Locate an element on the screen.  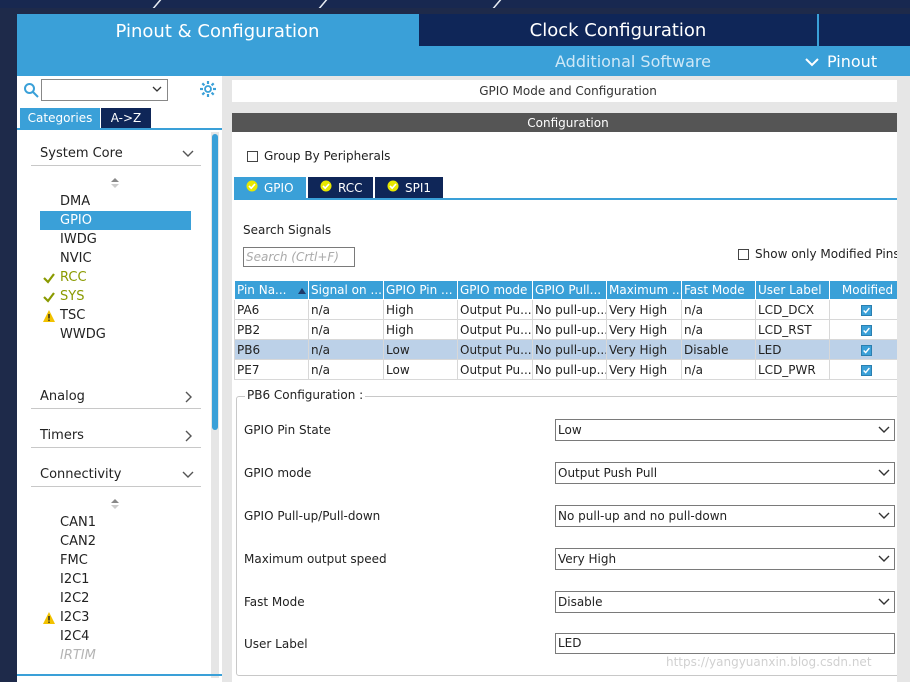
tab-a-to-z: A->Z is located at coordinates (126, 118).